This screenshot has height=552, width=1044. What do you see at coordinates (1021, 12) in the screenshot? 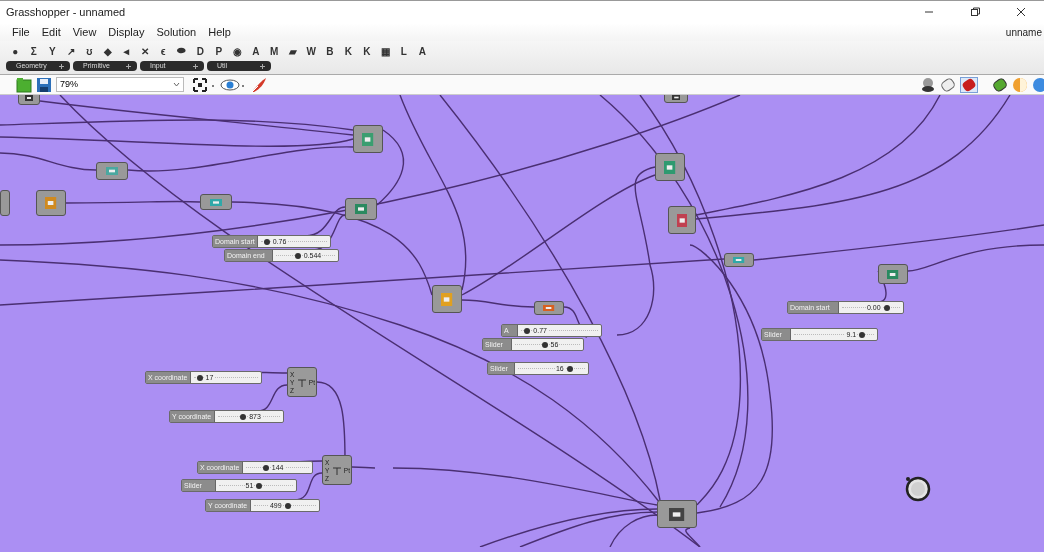
I see `close-icon` at bounding box center [1021, 12].